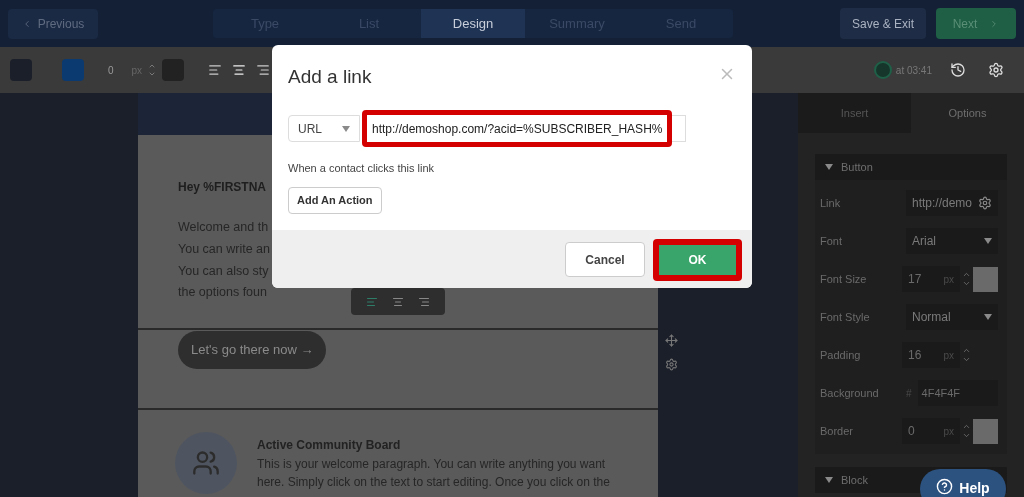 This screenshot has width=1024, height=497. What do you see at coordinates (671, 340) in the screenshot?
I see `move-icon` at bounding box center [671, 340].